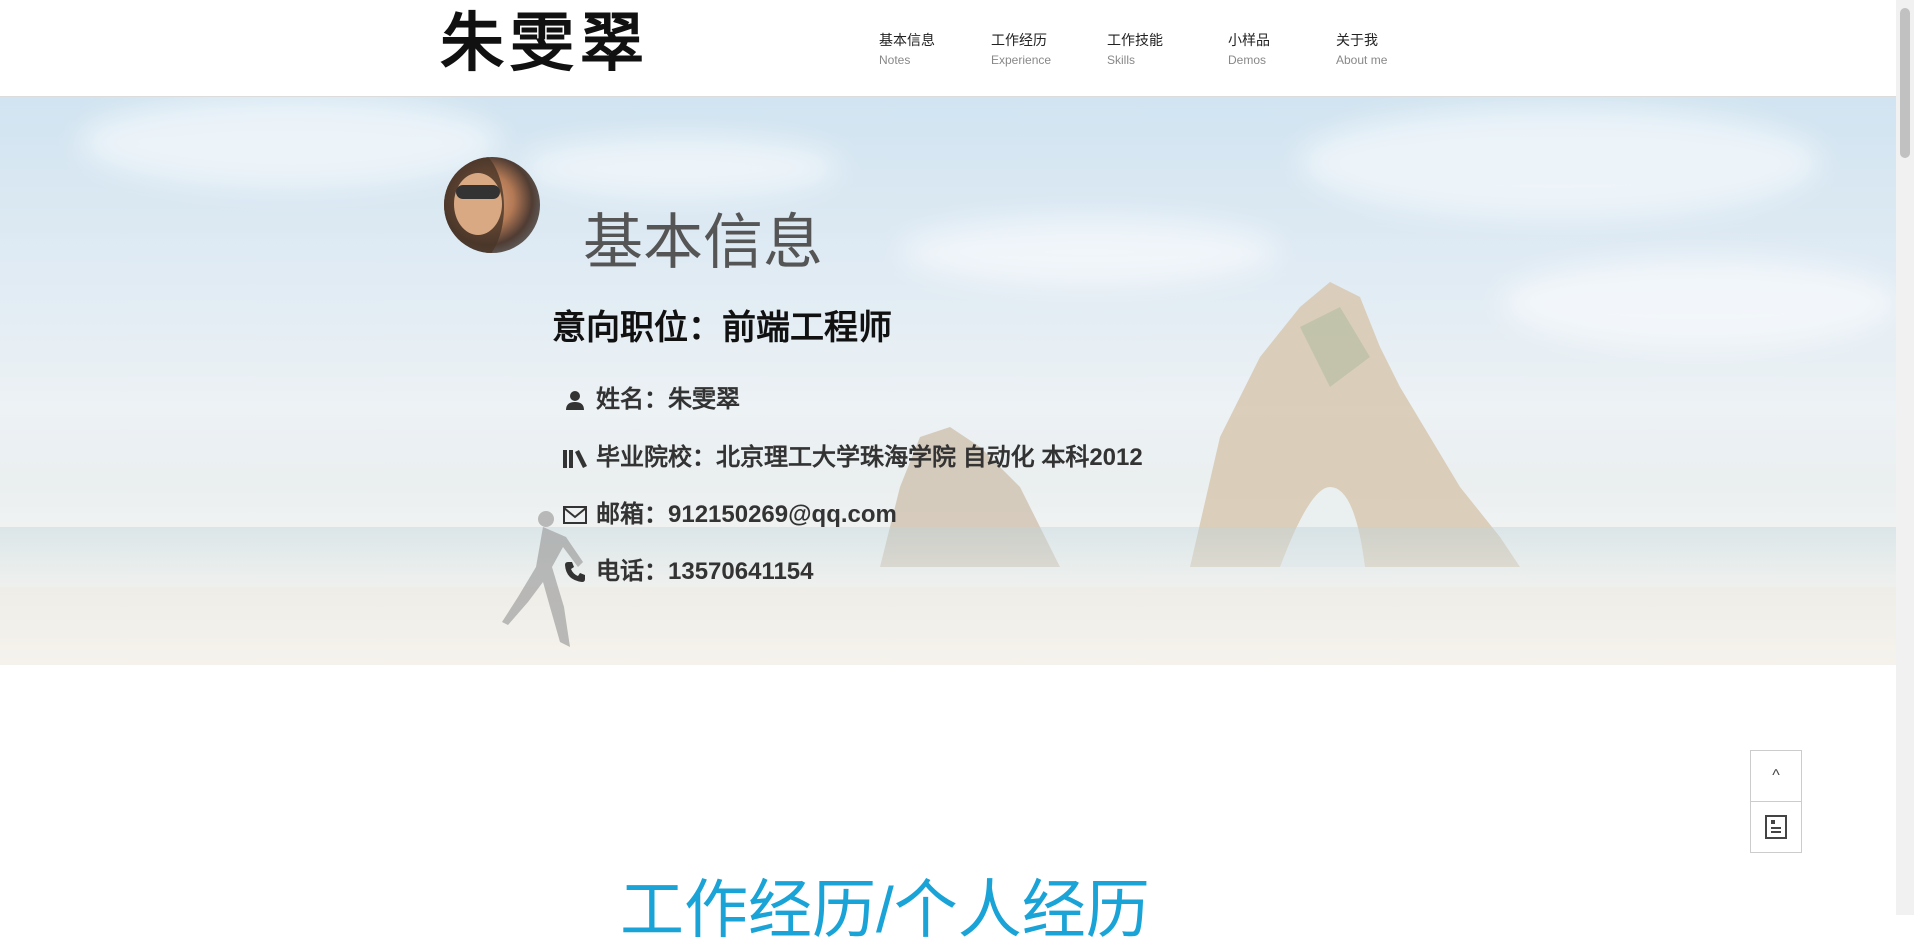 This screenshot has height=950, width=1914. I want to click on avatar-face, so click(478, 204).